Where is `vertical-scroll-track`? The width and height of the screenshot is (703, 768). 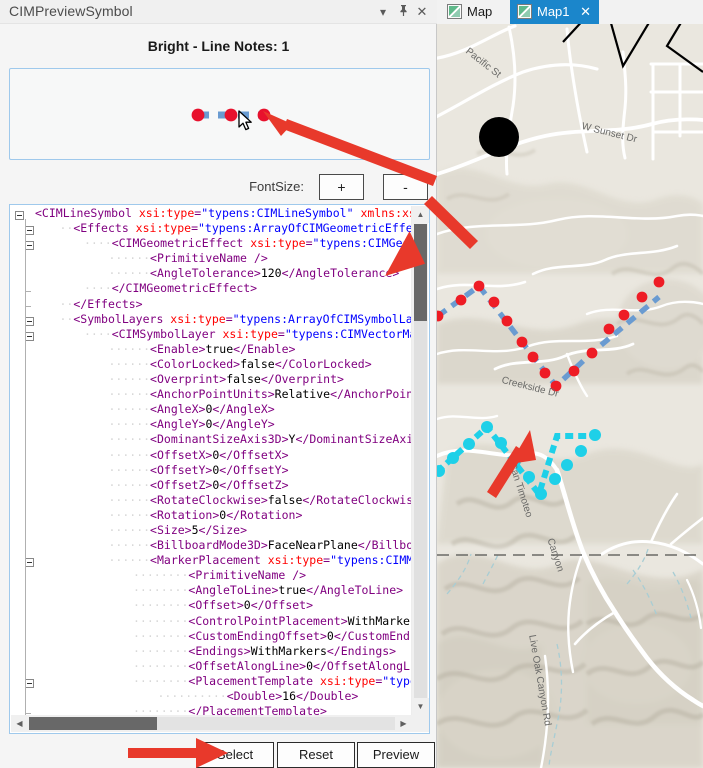 vertical-scroll-track is located at coordinates (420, 509).